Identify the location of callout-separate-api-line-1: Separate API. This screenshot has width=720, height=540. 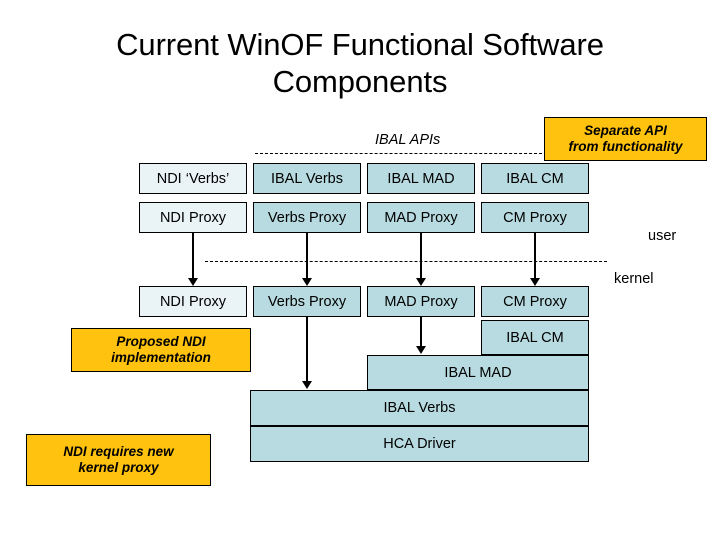
(625, 130).